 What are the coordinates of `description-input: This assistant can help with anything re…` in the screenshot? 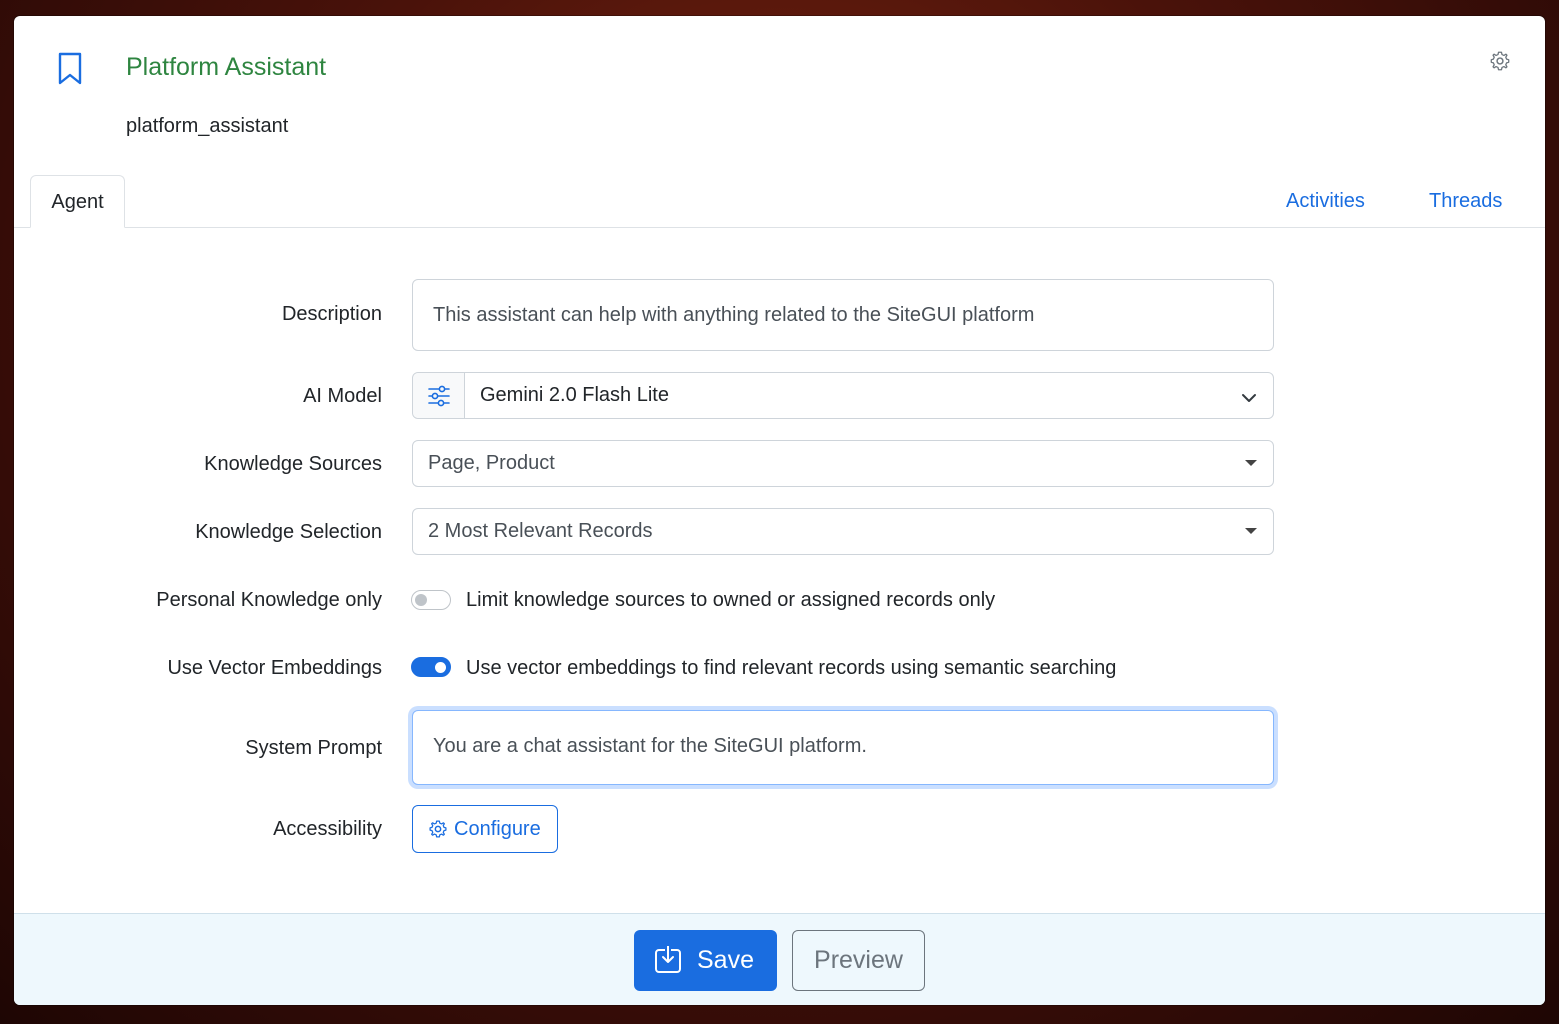 It's located at (843, 315).